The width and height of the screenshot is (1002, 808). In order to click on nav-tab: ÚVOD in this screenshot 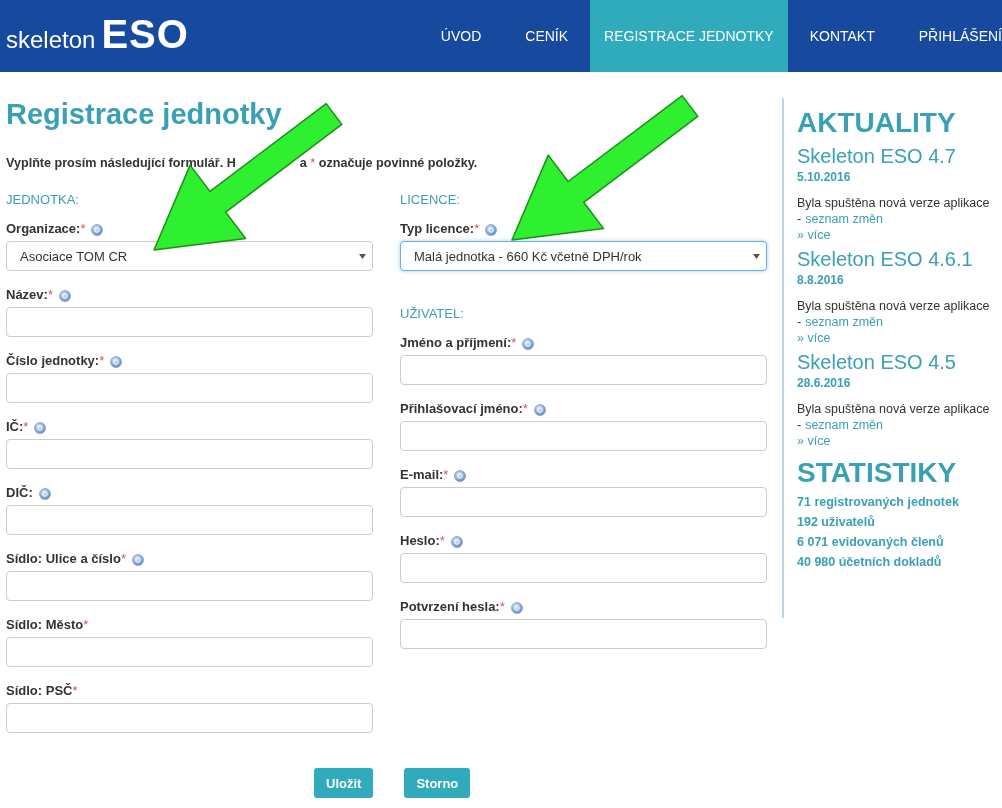, I will do `click(461, 36)`.